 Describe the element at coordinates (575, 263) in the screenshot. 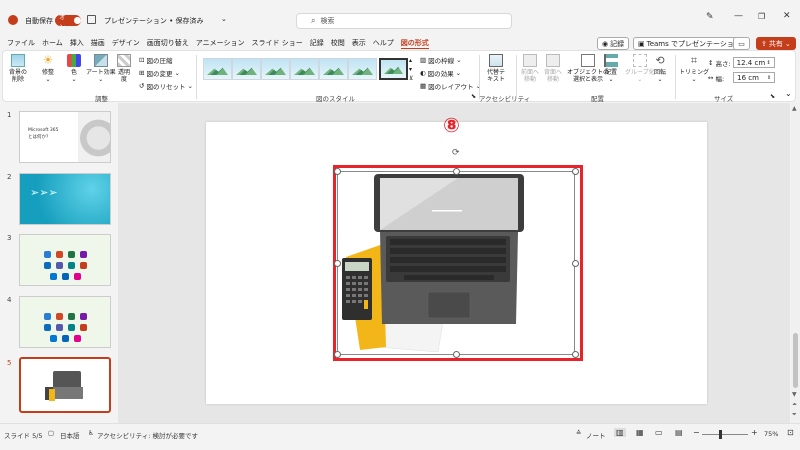

I see `resize-handle-right` at that location.